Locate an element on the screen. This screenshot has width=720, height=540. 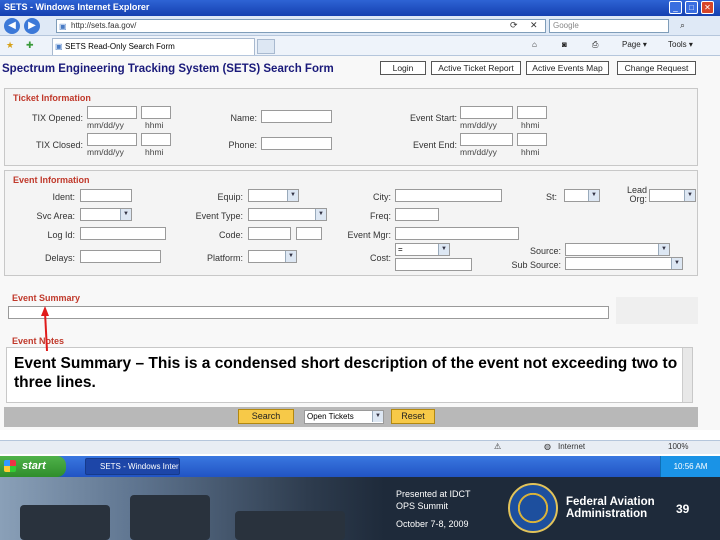
active-ticket-report-button: Active Ticket Report is located at coordinates (476, 68).